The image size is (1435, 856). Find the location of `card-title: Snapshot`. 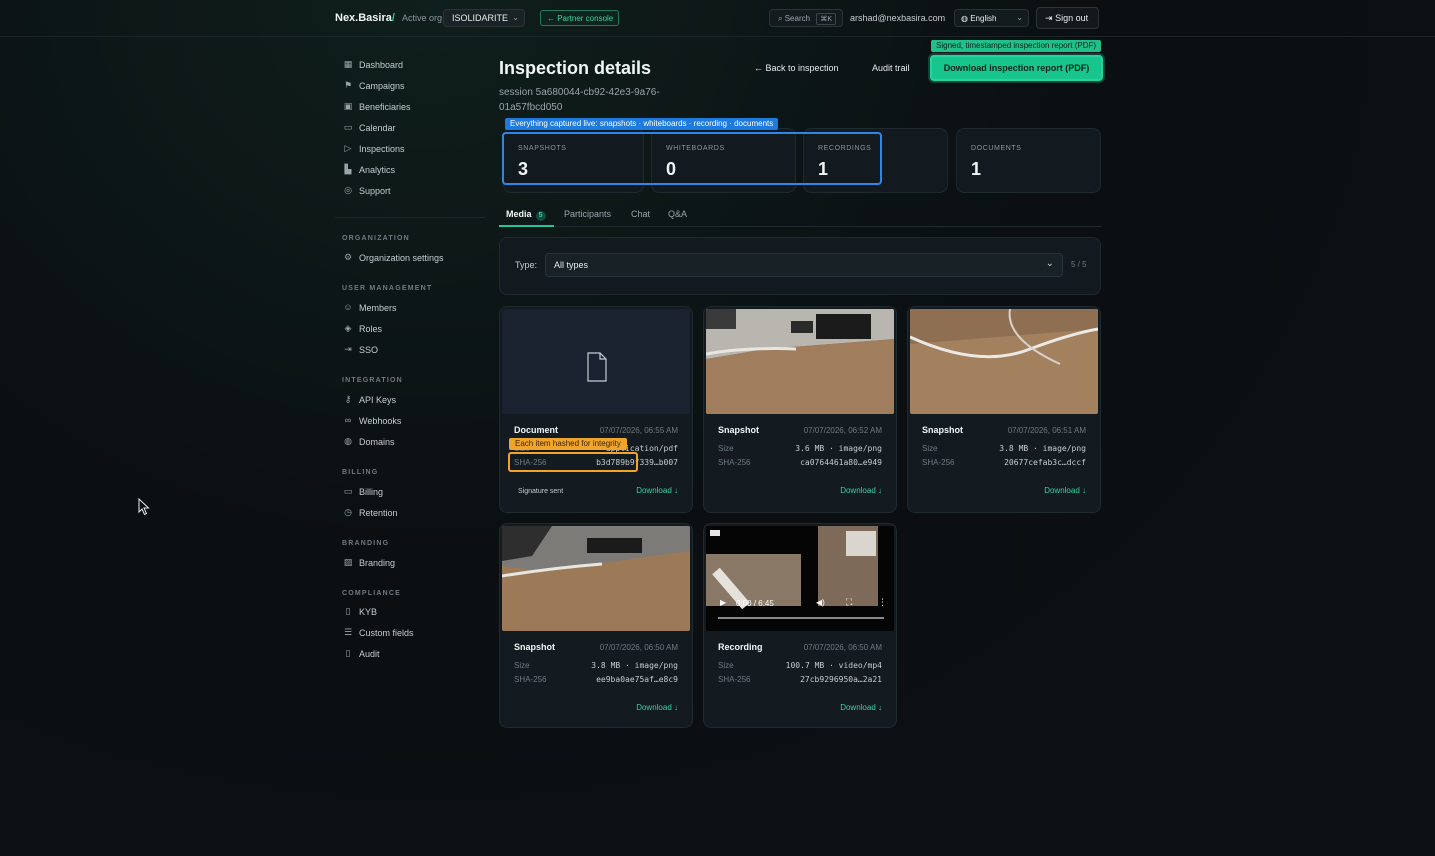

card-title: Snapshot is located at coordinates (739, 430).